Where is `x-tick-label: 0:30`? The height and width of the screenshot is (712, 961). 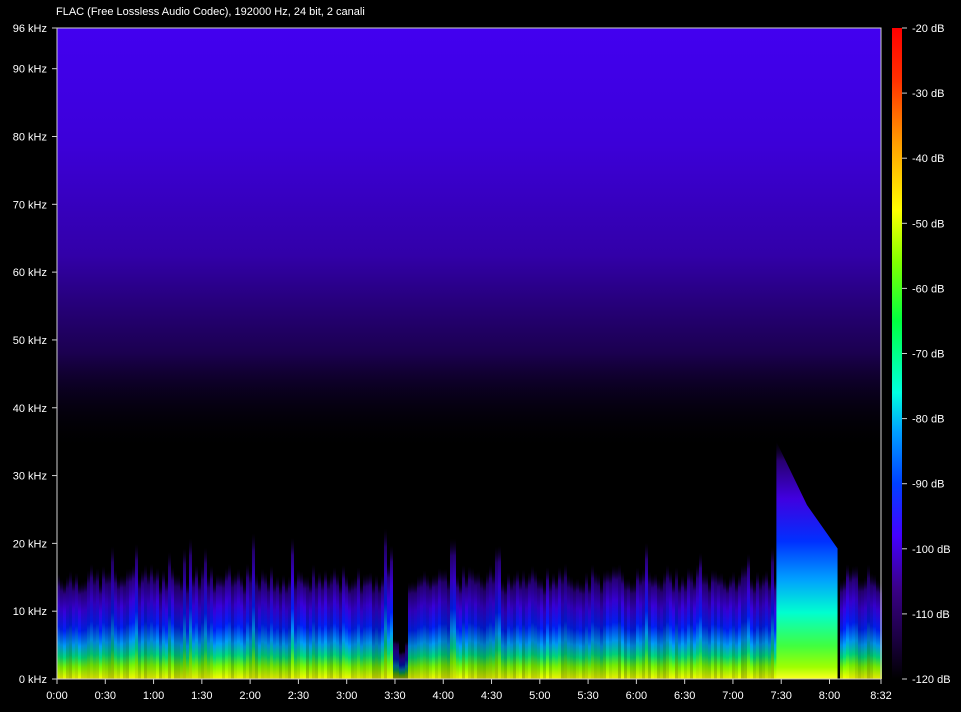
x-tick-label: 0:30 is located at coordinates (105, 696).